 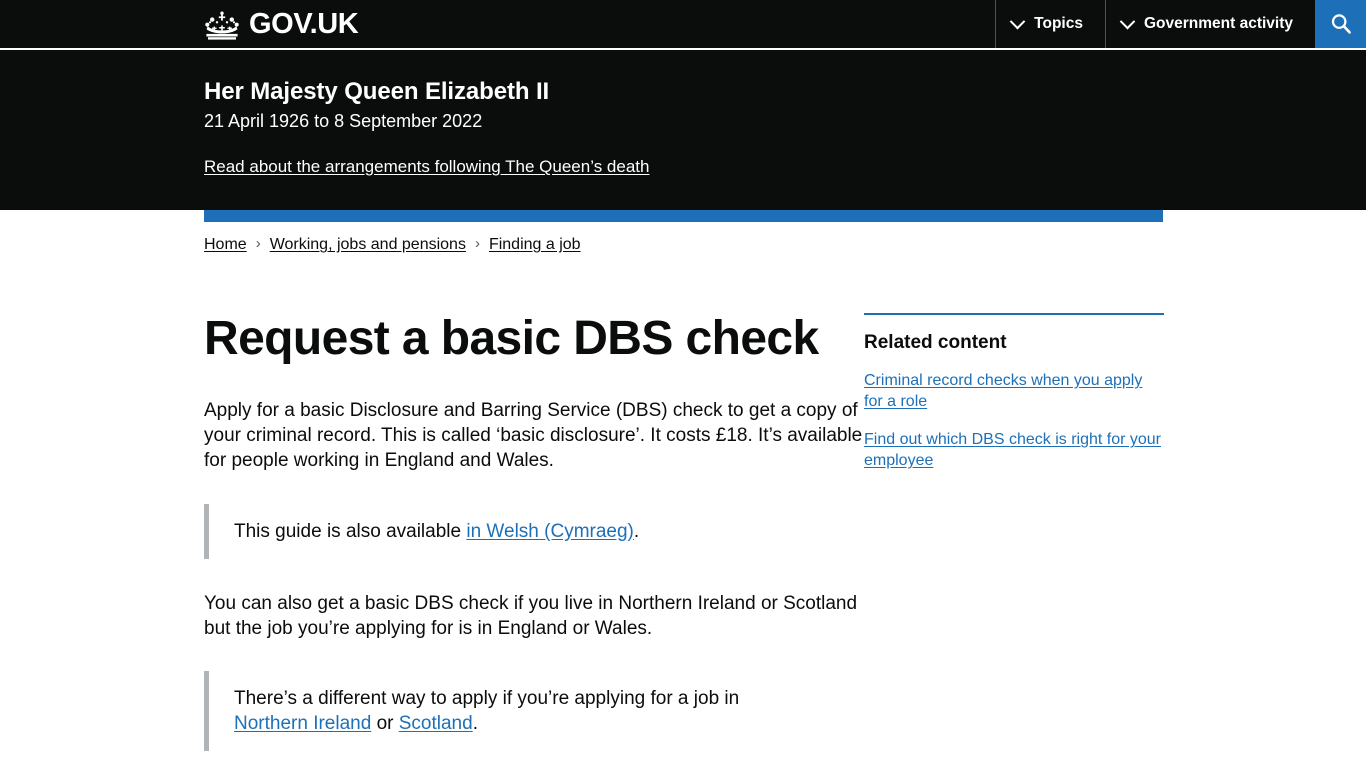 I want to click on inset-text-welsh-prefix: This guide is also available, so click(x=350, y=531).